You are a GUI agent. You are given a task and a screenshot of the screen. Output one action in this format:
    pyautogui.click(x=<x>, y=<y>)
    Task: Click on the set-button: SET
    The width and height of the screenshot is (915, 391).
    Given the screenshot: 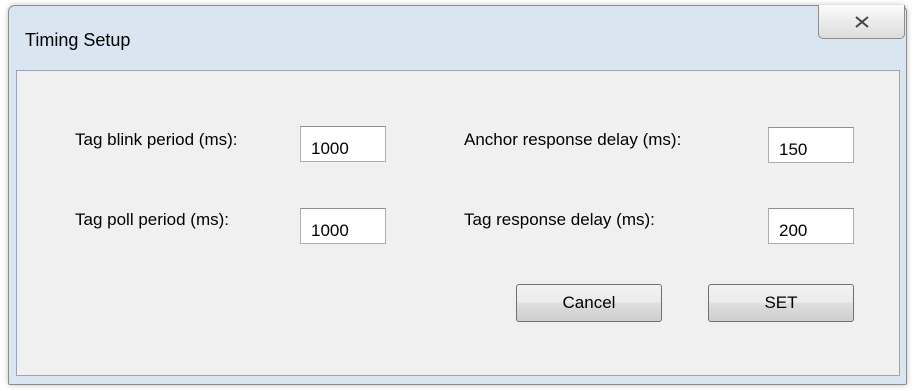 What is the action you would take?
    pyautogui.click(x=781, y=303)
    